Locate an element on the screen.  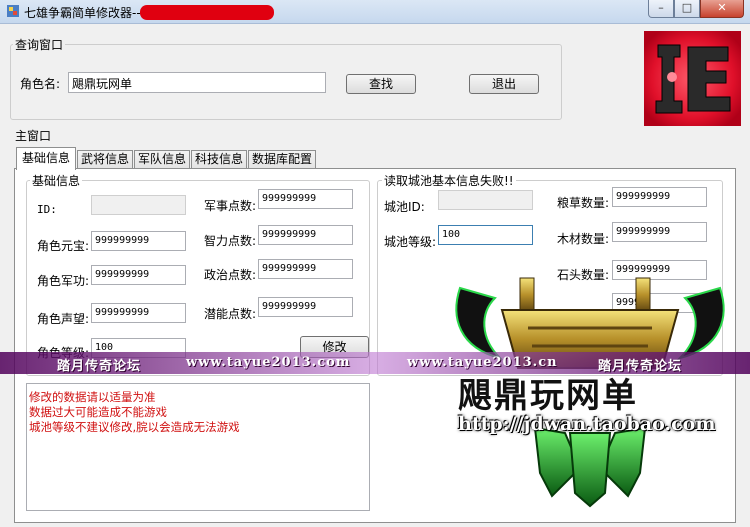
tab-basic-info: 基础信息 is located at coordinates (46, 158).